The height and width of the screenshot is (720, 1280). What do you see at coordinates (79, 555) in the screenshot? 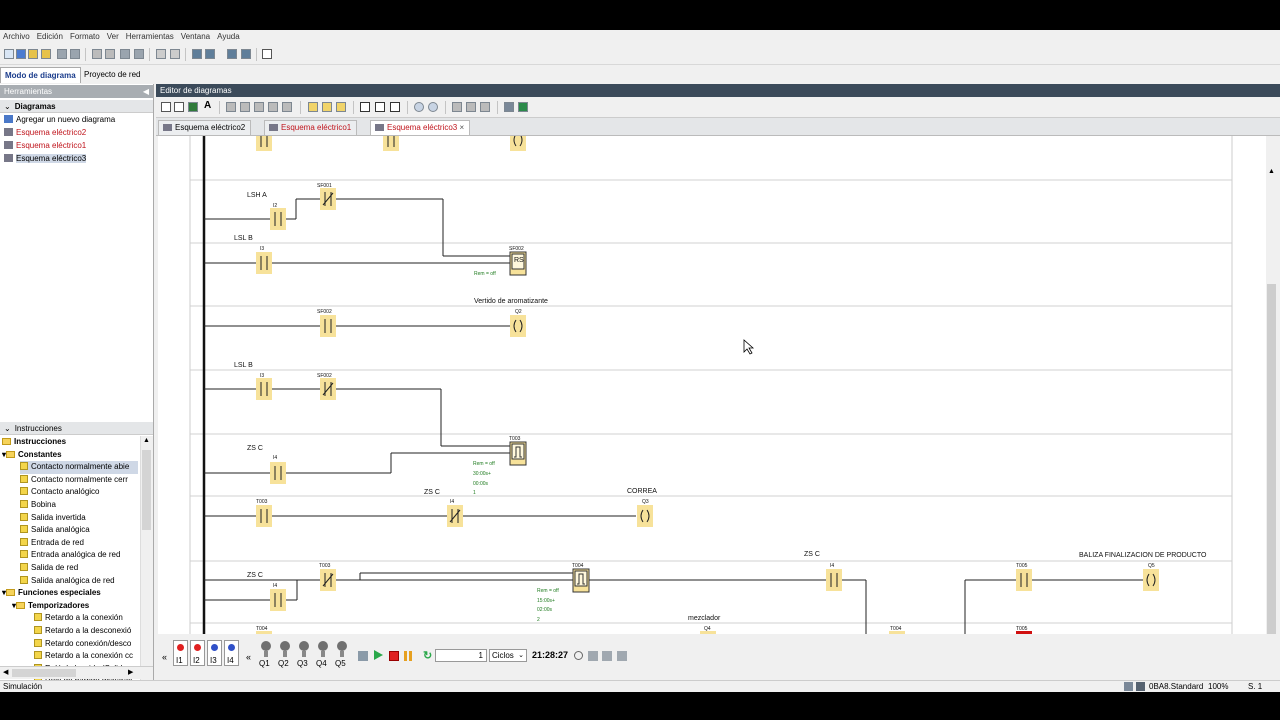
I see `instruction-item: Entrada analógica de red` at bounding box center [79, 555].